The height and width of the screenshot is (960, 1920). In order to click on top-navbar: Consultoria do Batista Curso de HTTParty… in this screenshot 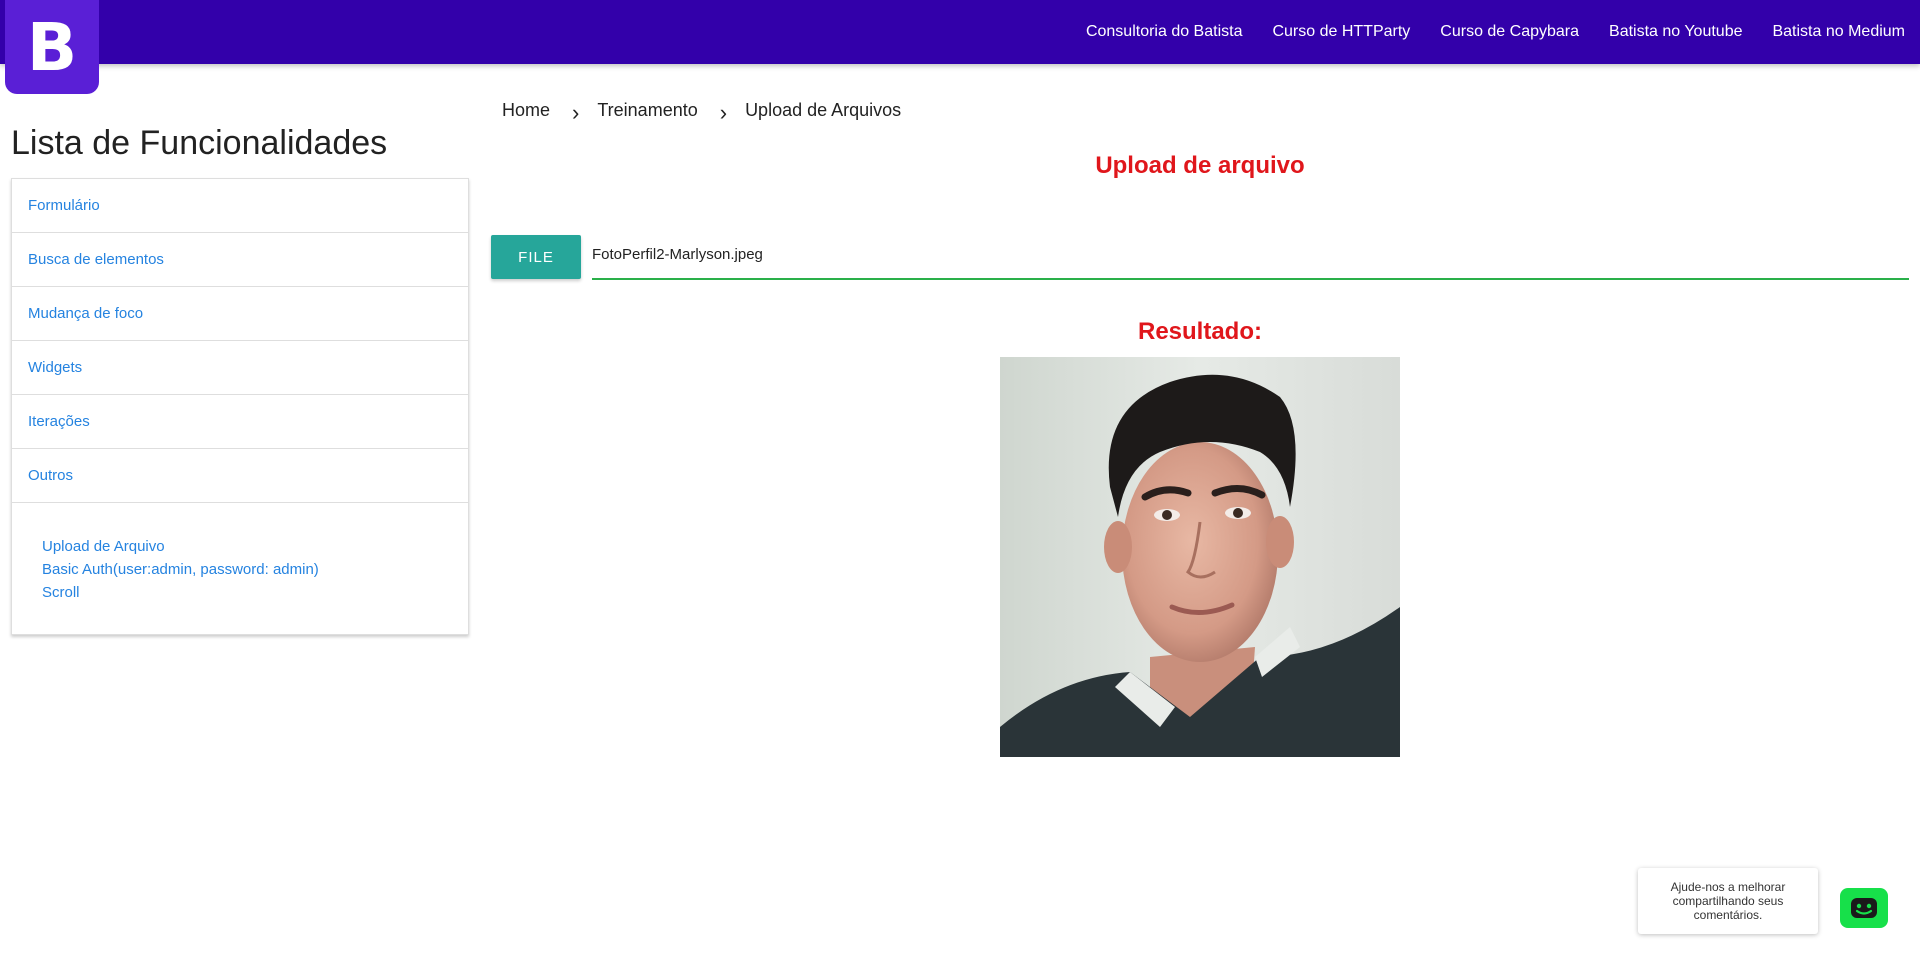, I will do `click(960, 32)`.